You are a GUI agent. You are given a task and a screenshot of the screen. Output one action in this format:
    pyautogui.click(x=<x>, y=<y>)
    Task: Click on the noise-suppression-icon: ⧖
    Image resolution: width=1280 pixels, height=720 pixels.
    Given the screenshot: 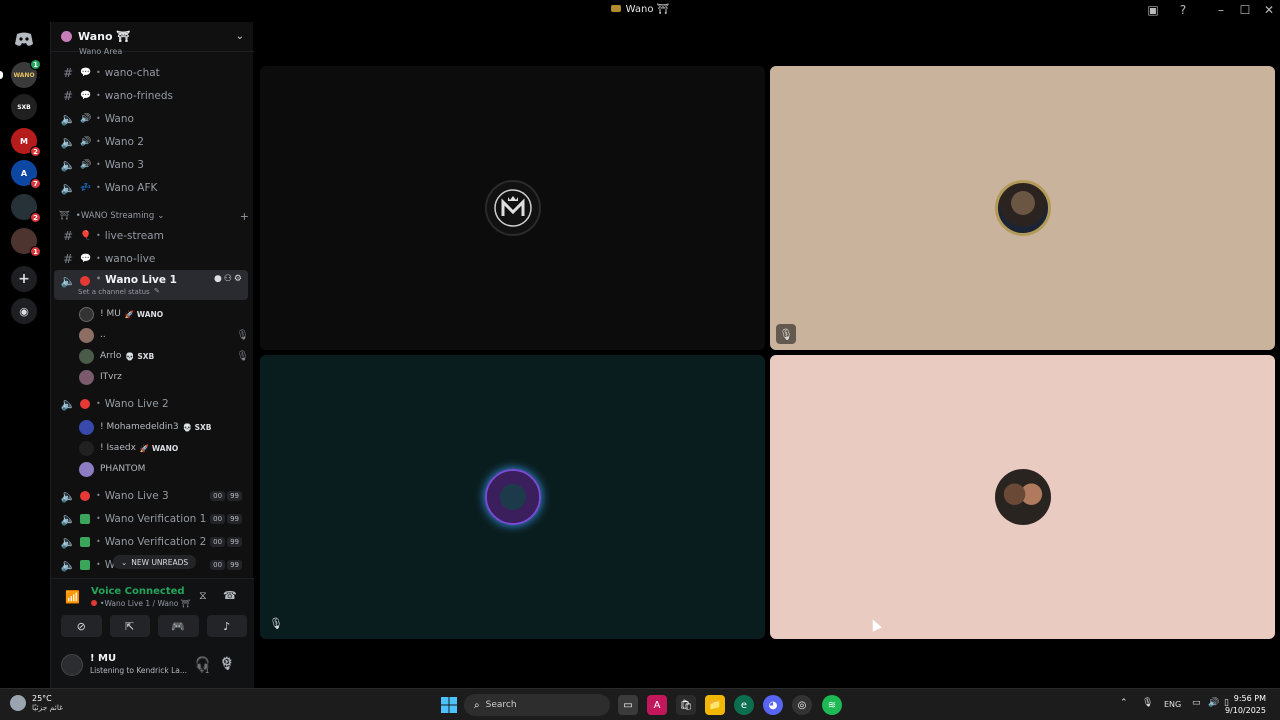 What is the action you would take?
    pyautogui.click(x=203, y=596)
    